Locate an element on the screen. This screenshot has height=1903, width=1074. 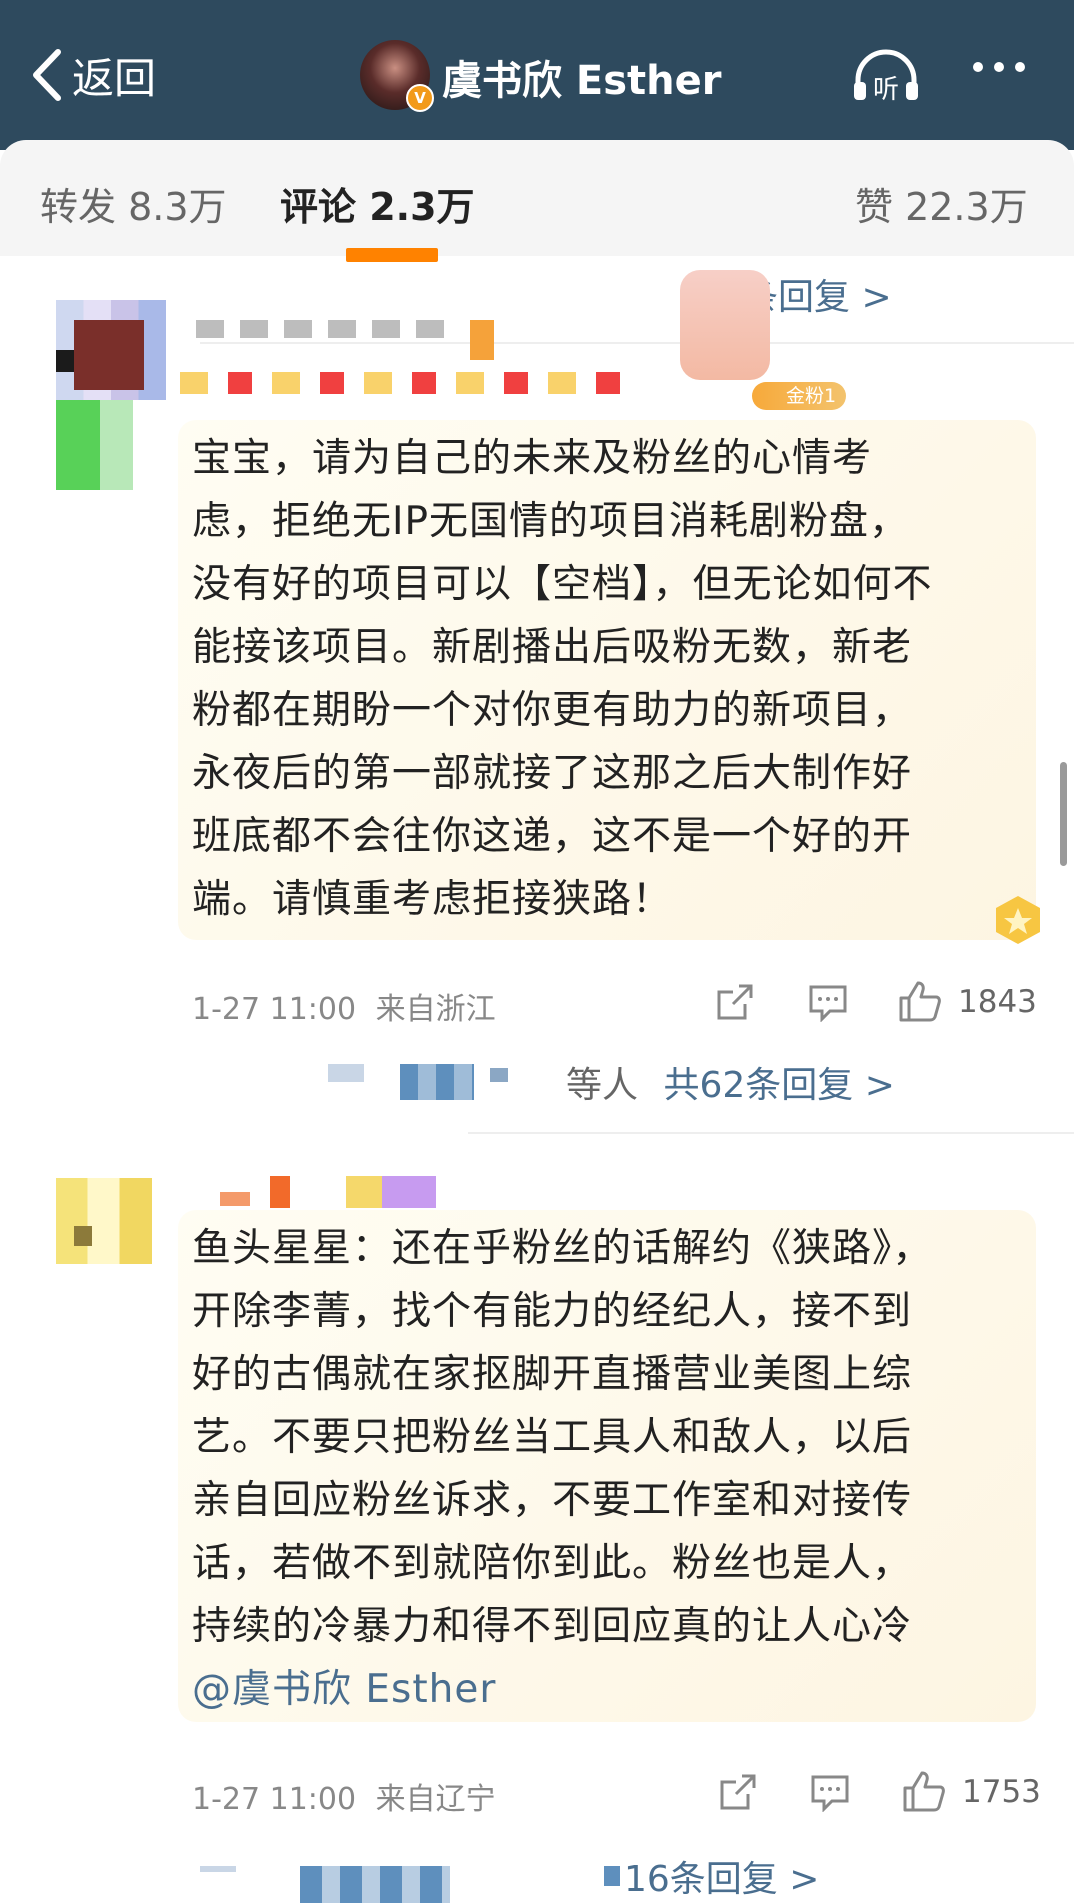
chevron-left-icon is located at coordinates (47, 75).